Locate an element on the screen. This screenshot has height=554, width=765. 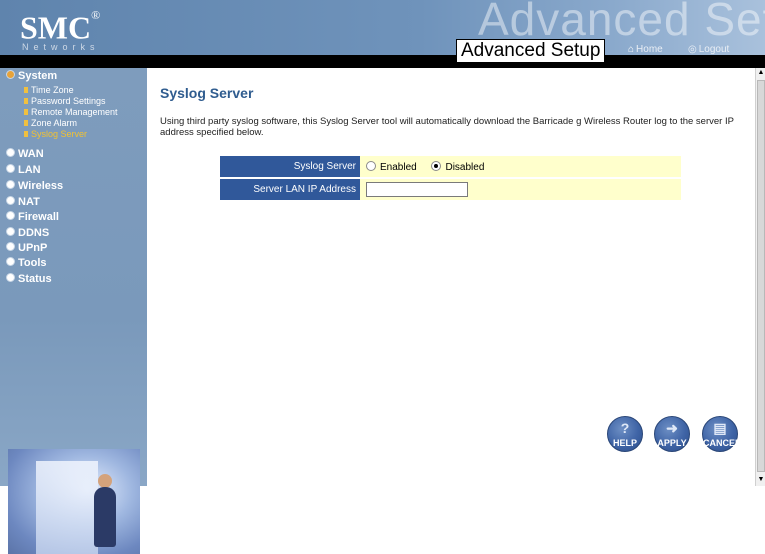
sidebar-item-ddns: DDNS is located at coordinates (27, 233).